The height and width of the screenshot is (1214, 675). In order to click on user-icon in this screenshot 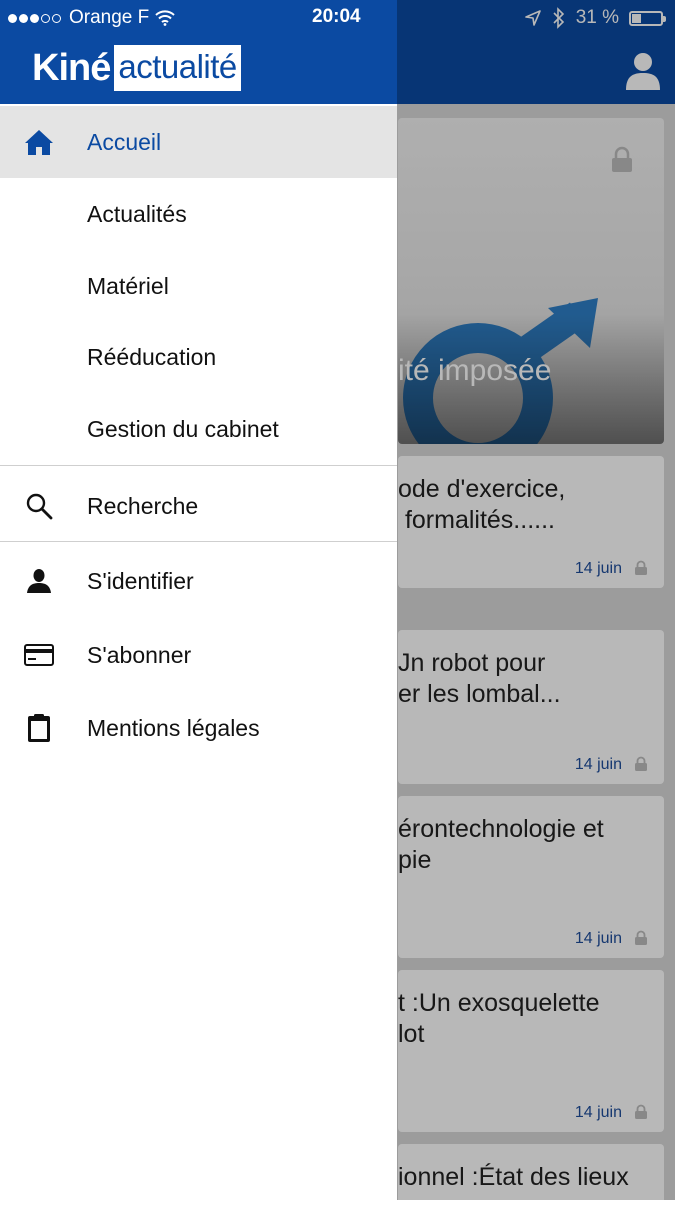, I will do `click(39, 581)`.